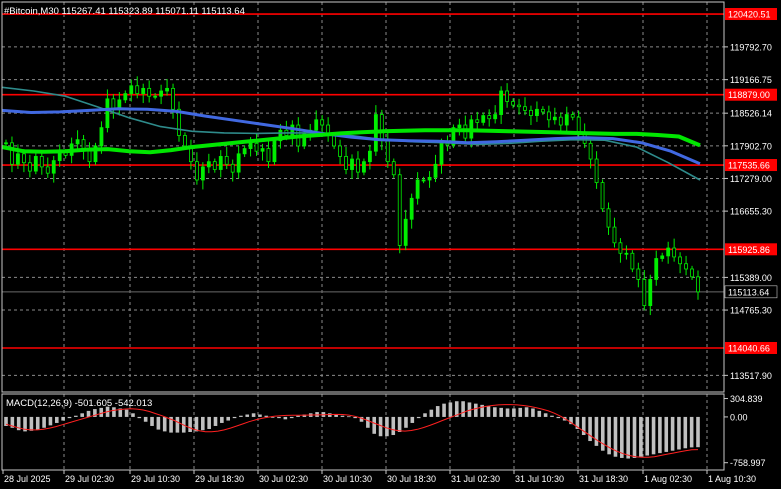  What do you see at coordinates (347, 479) in the screenshot?
I see `x-tick-label: 30 Jul 10:30` at bounding box center [347, 479].